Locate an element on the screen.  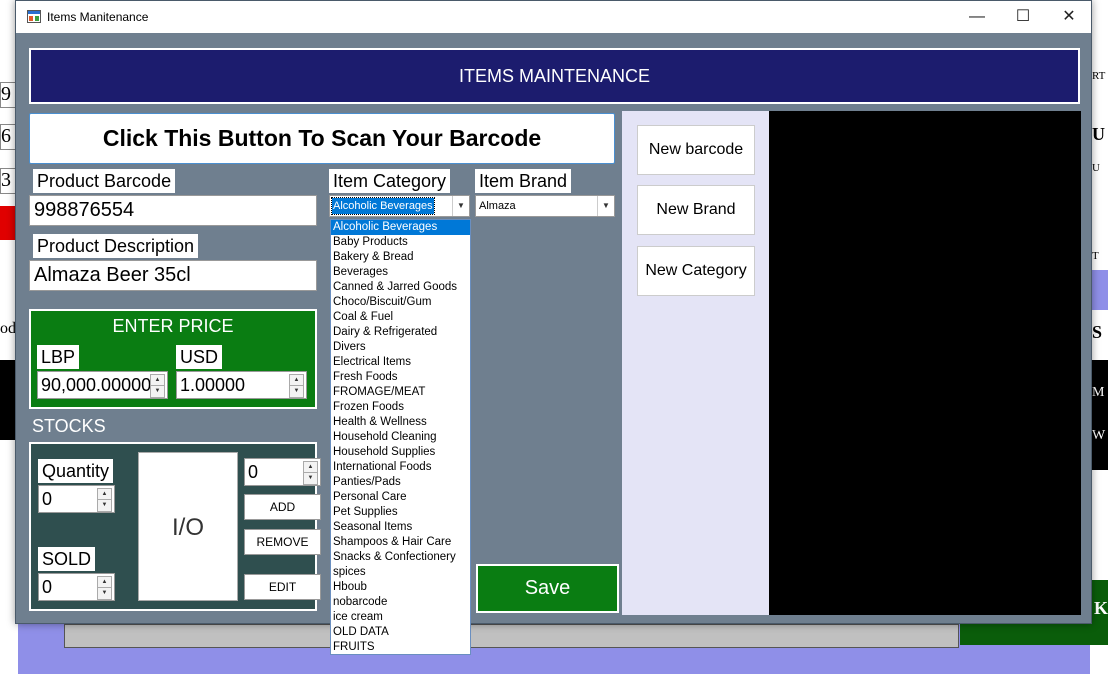
category-option: Panties/Pads is located at coordinates (400, 482).